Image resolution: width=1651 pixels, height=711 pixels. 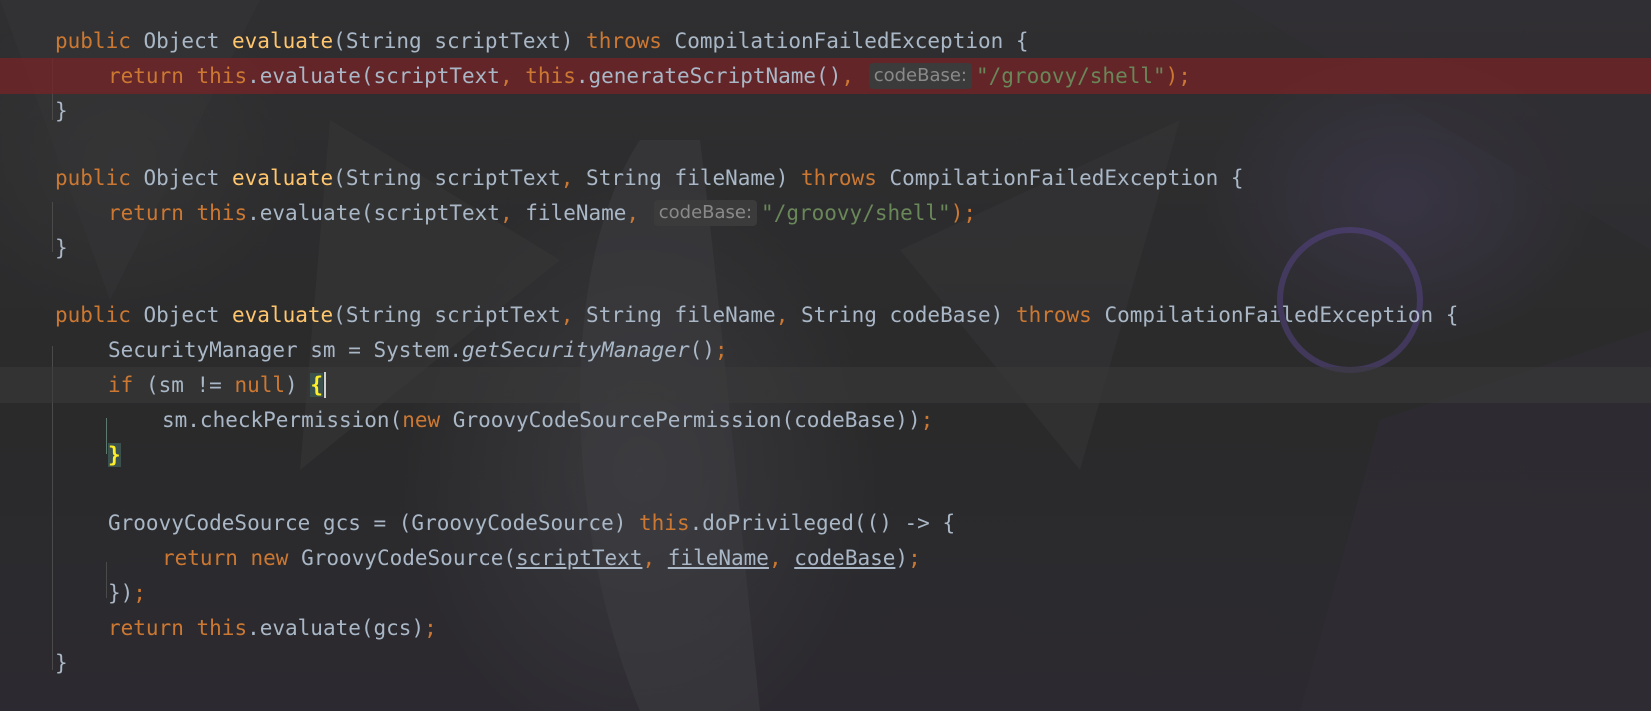 I want to click on code-line-current: if (sm != null) {, so click(x=825, y=385).